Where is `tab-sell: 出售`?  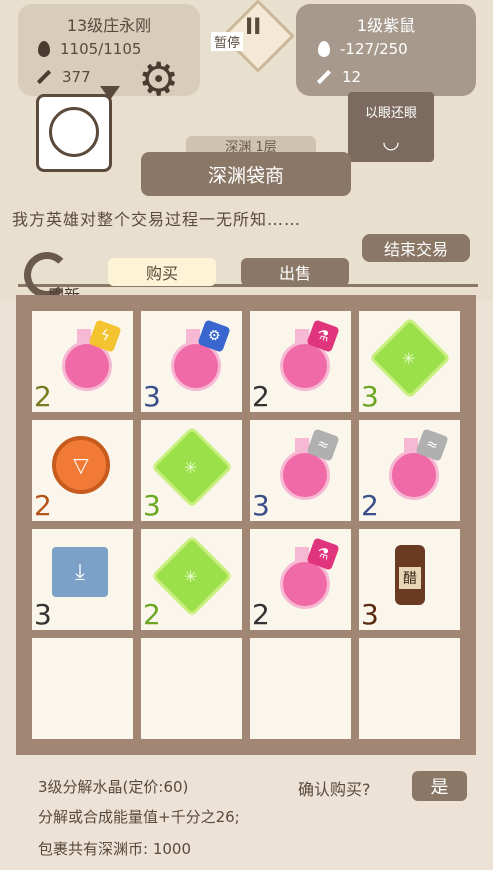 tab-sell: 出售 is located at coordinates (295, 272).